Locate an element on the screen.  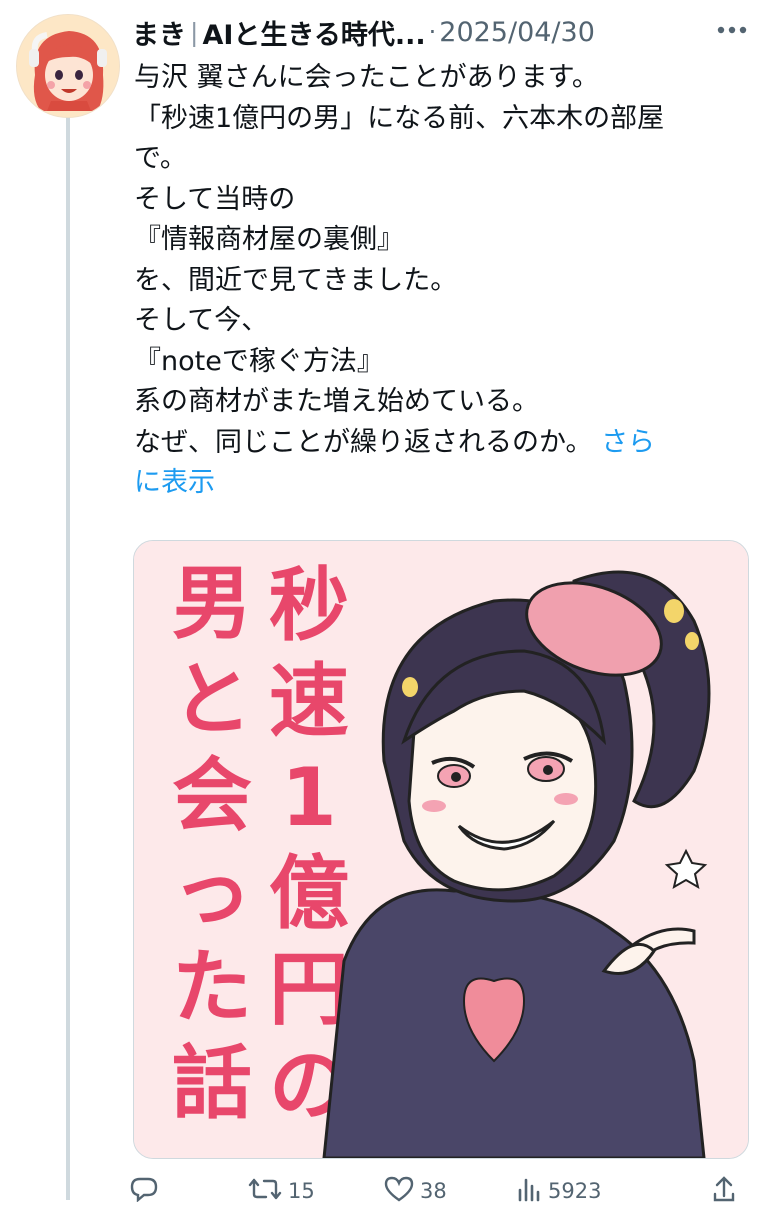
share-icon is located at coordinates (724, 1191).